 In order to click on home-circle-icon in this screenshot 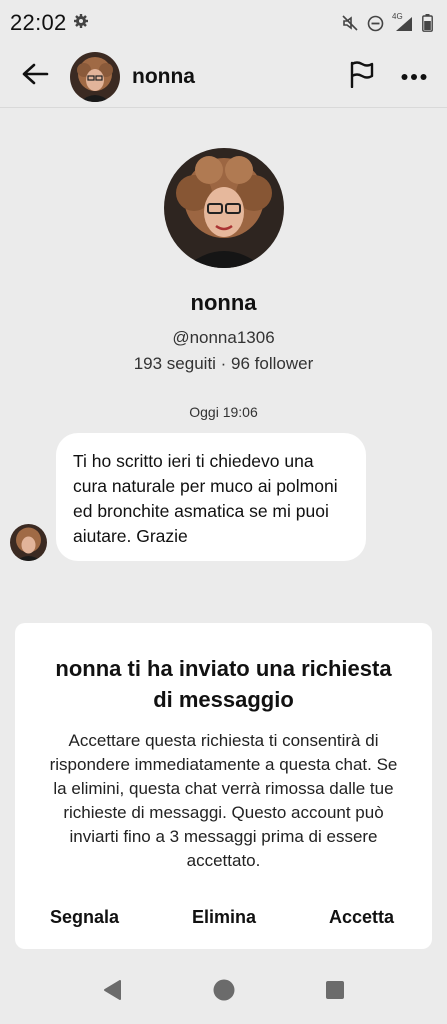, I will do `click(224, 992)`.